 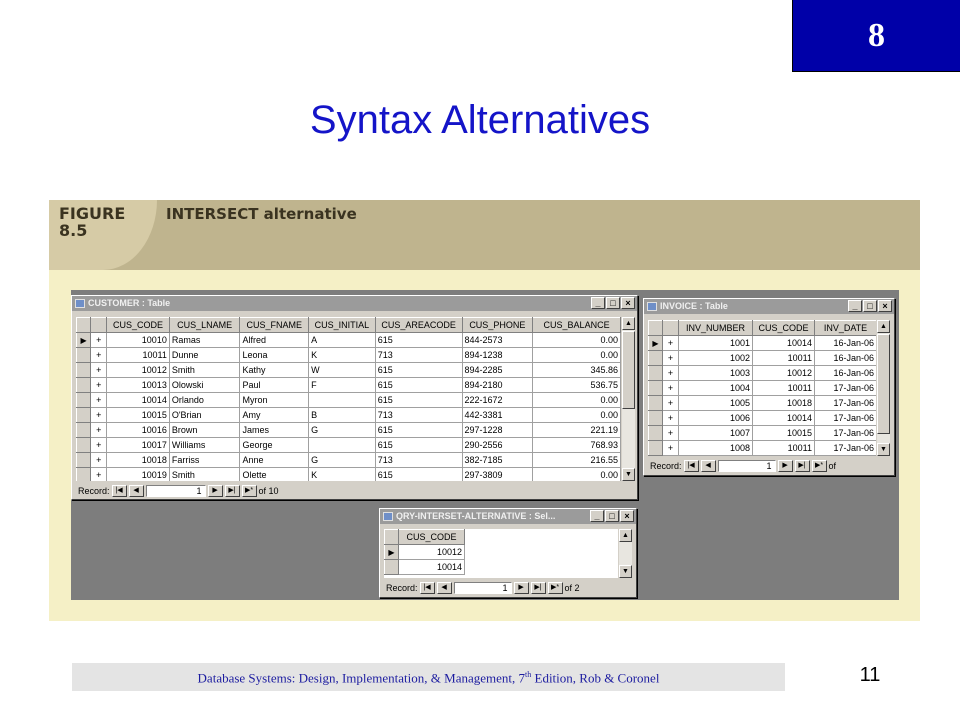 I want to click on table-row: +10019 Smith Olette K 615 297-3809 0.00, so click(x=348, y=474).